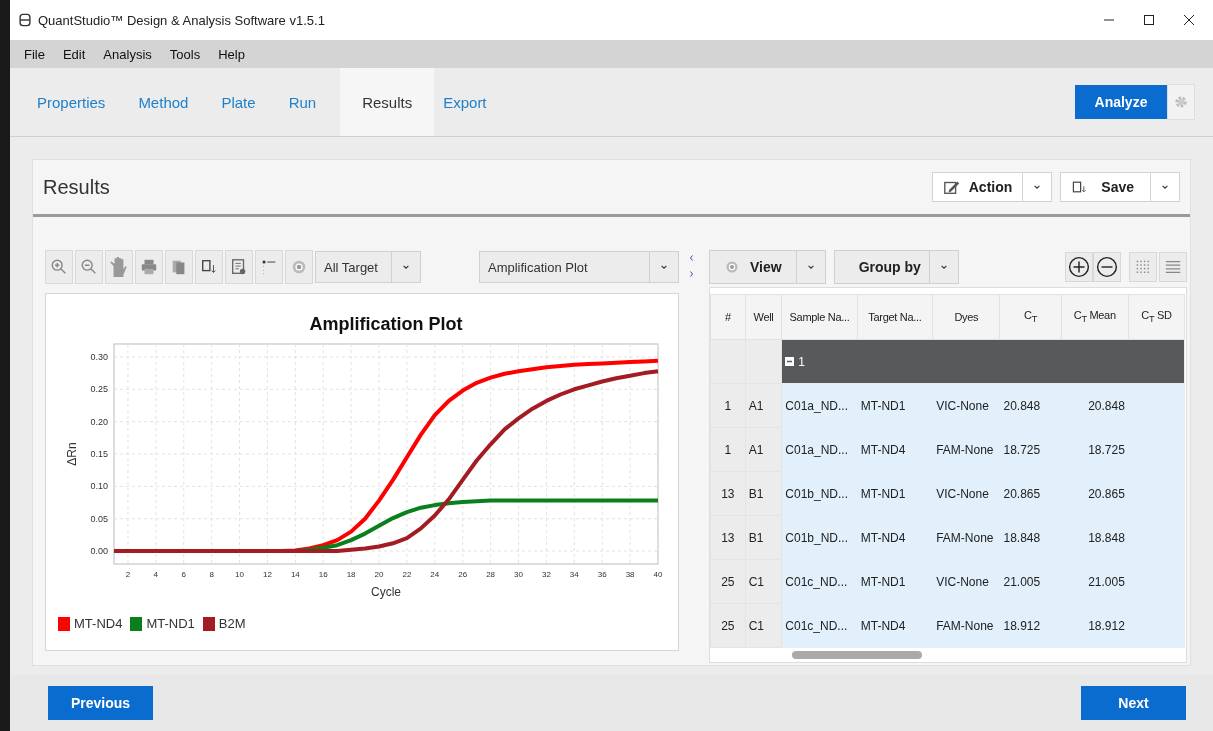  What do you see at coordinates (34, 54) in the screenshot?
I see `menu-item: File` at bounding box center [34, 54].